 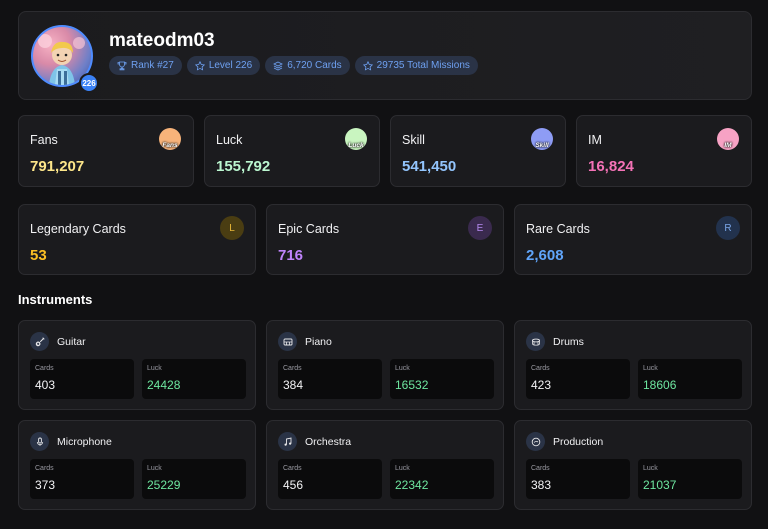 What do you see at coordinates (229, 140) in the screenshot?
I see `stat-label: Luck` at bounding box center [229, 140].